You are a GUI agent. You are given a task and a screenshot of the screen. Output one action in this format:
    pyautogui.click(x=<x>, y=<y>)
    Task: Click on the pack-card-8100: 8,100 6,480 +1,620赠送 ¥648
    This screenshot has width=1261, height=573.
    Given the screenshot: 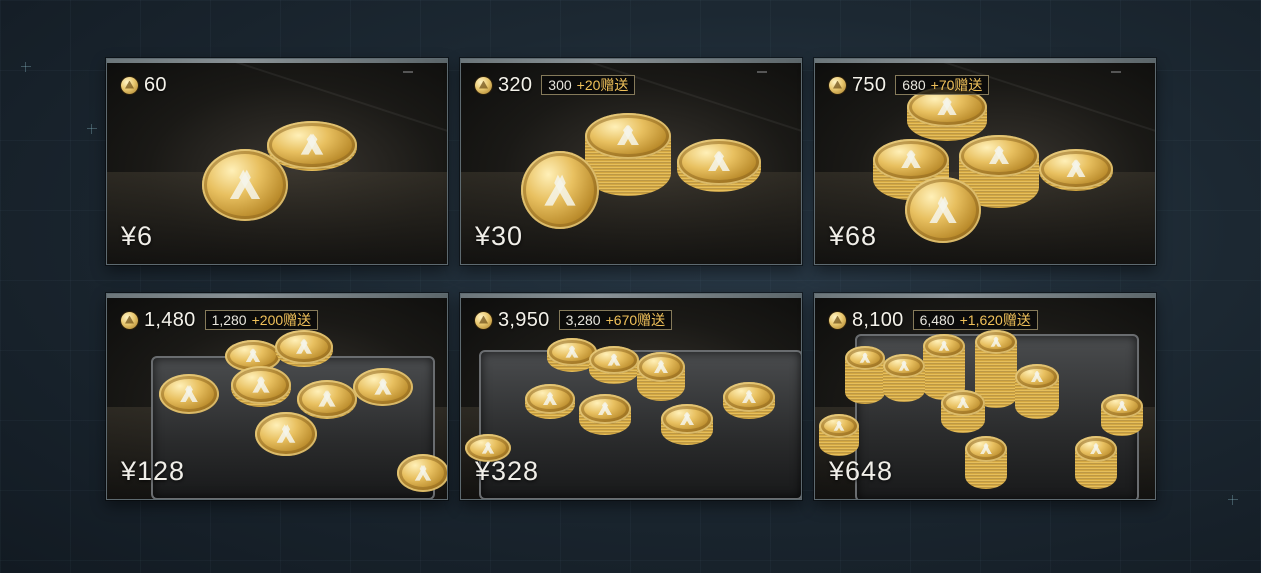 What is the action you would take?
    pyautogui.click(x=985, y=396)
    